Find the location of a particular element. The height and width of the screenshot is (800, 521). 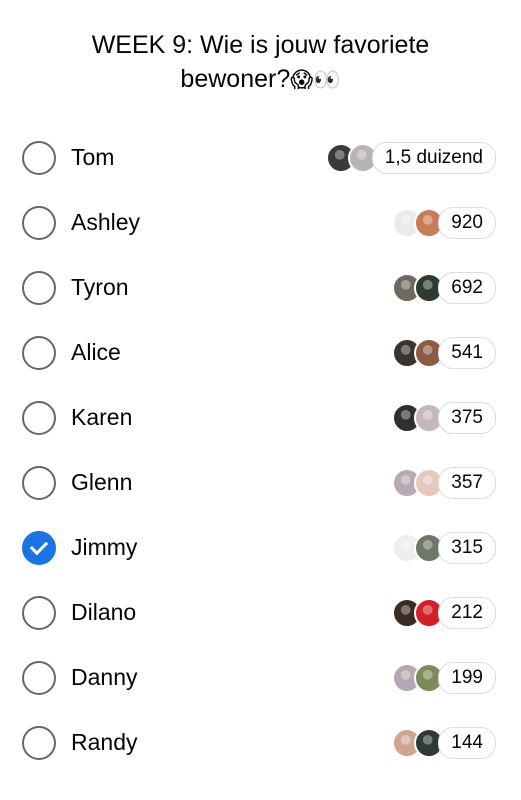

poll-option: Tyron 692 is located at coordinates (260, 287).